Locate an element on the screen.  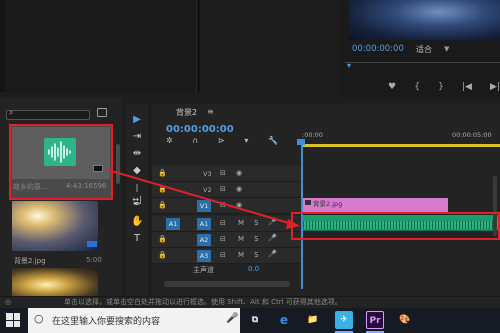
program-time-ruler is located at coordinates (422, 67).